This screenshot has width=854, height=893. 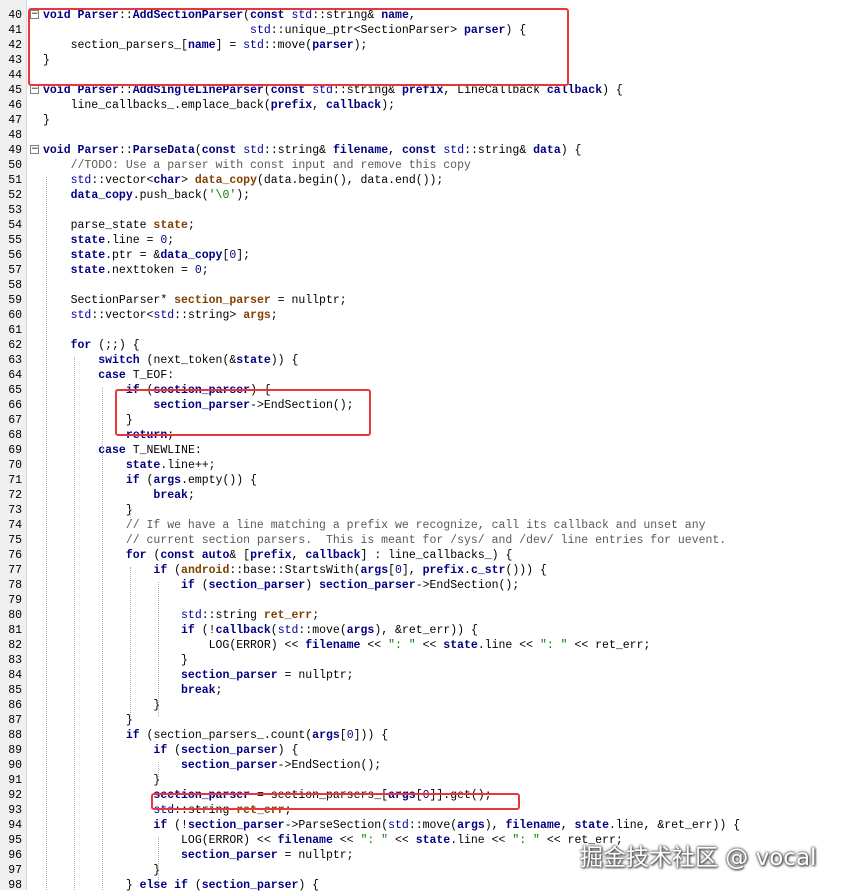 I want to click on code-token: ];, so click(x=243, y=255).